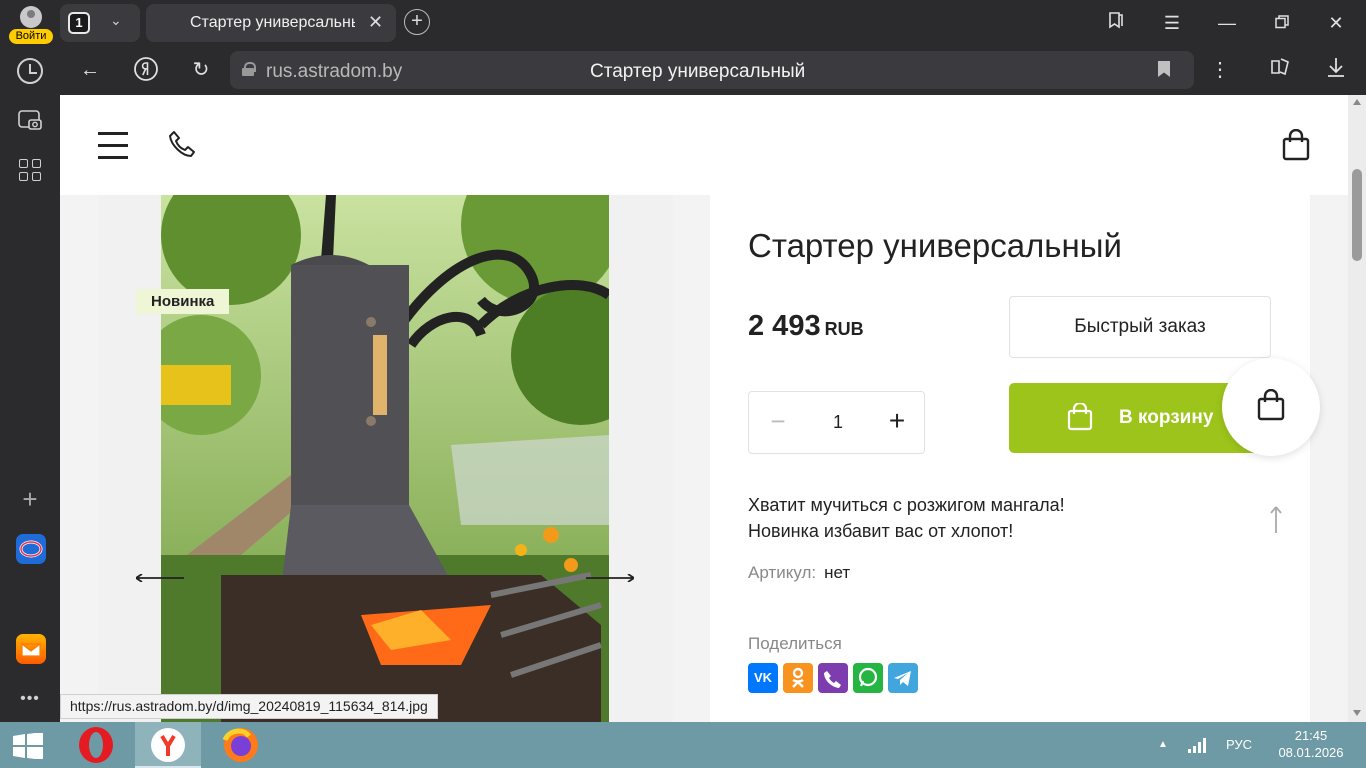  Describe the element at coordinates (90, 70) in the screenshot. I see `back-arrow-icon: ←` at that location.